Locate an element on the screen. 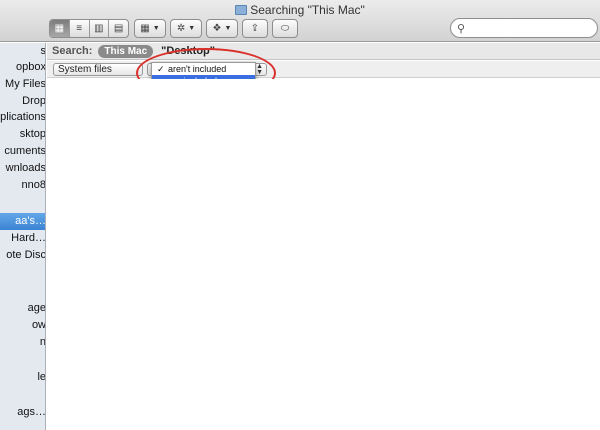  grid-icon: ▦ is located at coordinates (145, 28).